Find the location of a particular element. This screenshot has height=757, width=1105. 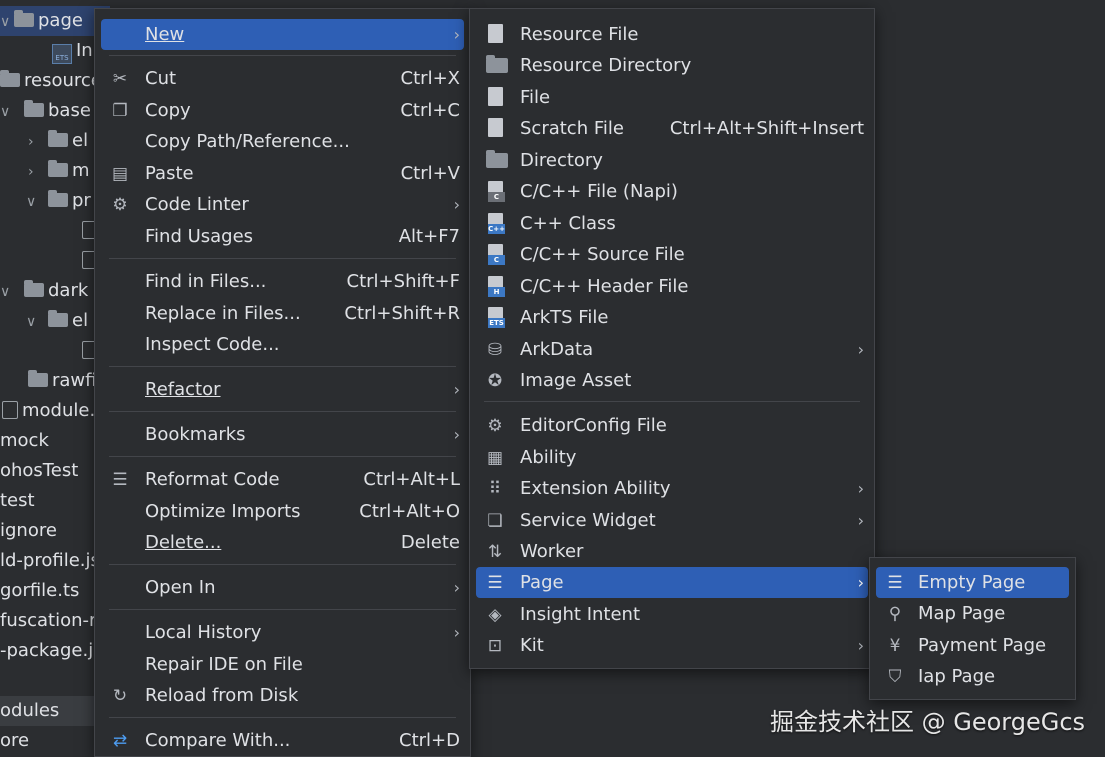

menu-item-label: Ability is located at coordinates (548, 457).